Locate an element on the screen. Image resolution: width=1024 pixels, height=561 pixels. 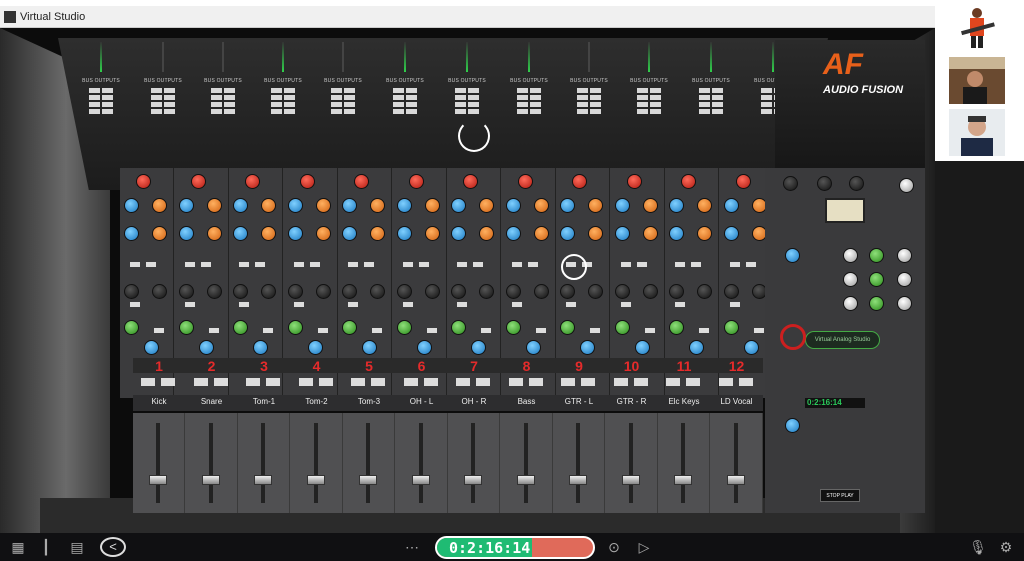
channel-name-label: OH - L is located at coordinates (422, 401).